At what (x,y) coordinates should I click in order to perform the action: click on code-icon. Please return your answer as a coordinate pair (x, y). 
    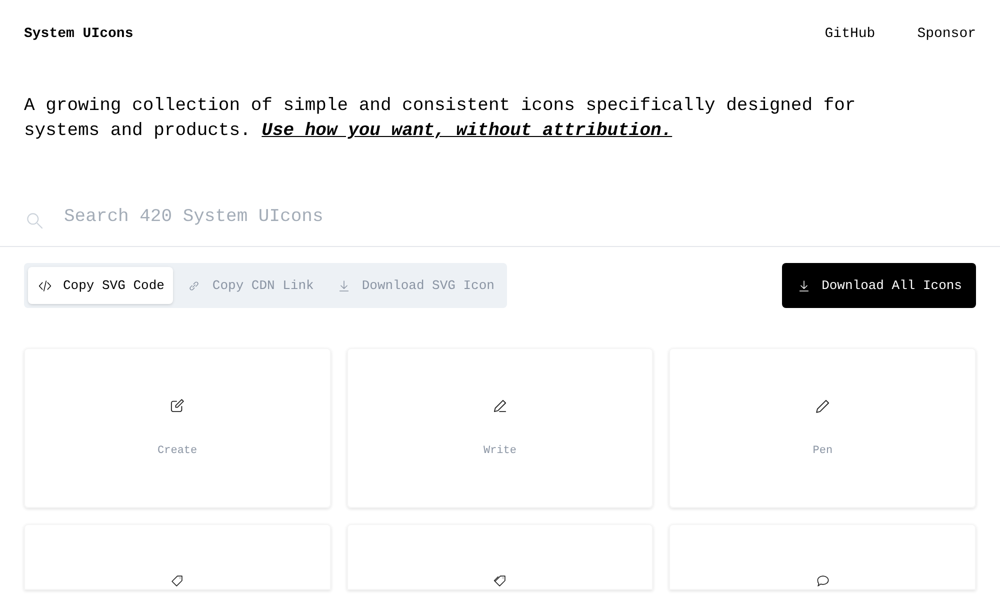
    Looking at the image, I should click on (45, 286).